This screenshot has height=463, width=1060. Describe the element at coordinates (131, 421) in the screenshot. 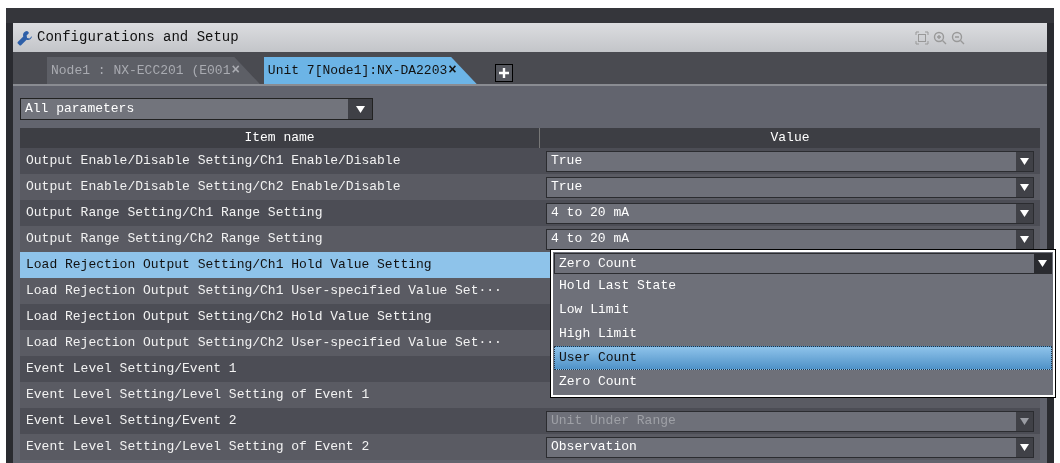

I see `item-name-cell-text: Event Level Setting/Event 2` at that location.